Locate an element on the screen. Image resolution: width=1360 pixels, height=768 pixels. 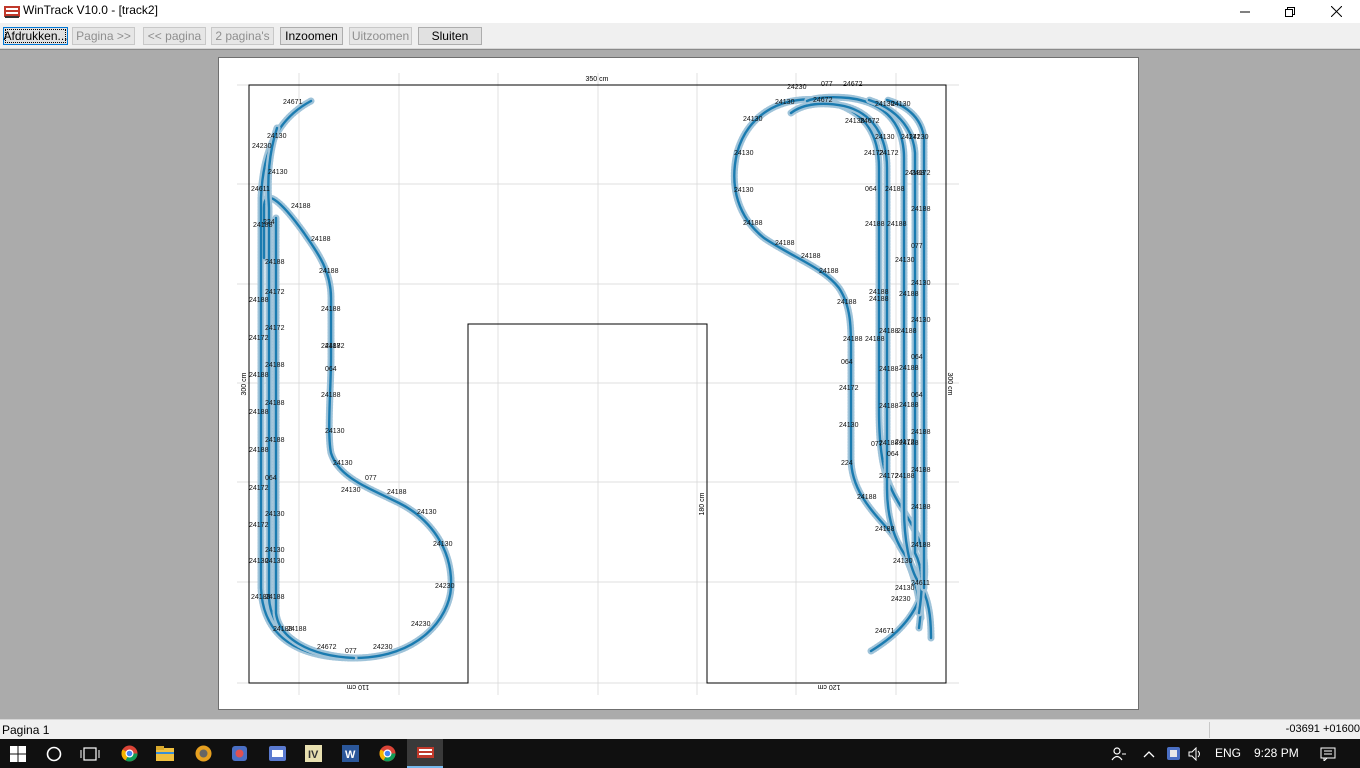
volume-icon is located at coordinates (1196, 753).